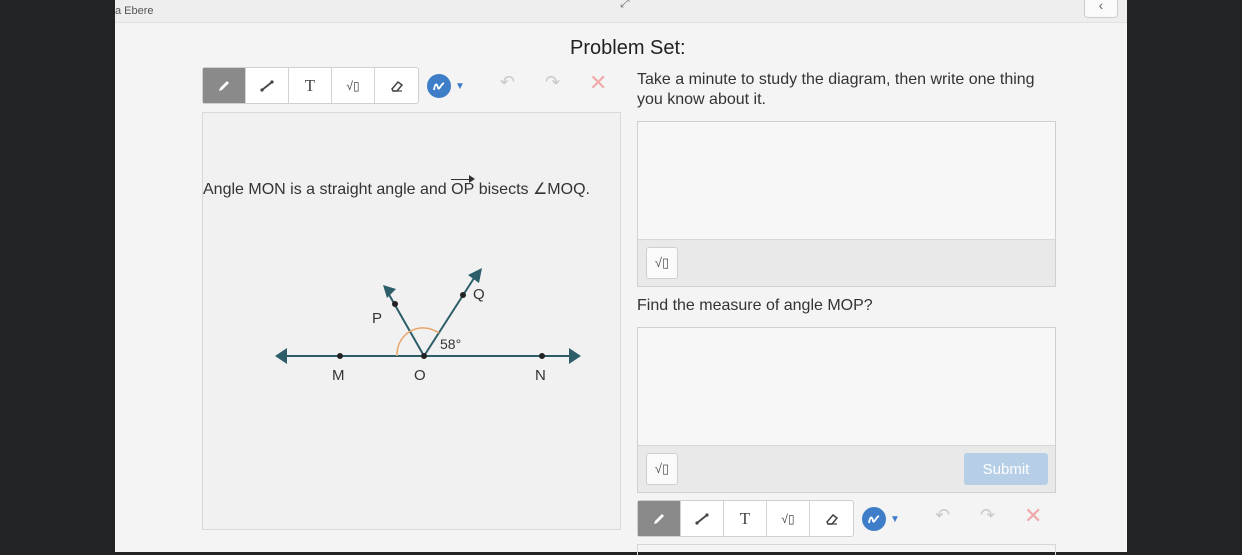 This screenshot has width=1242, height=555. Describe the element at coordinates (405, 323) in the screenshot. I see `ray-op` at that location.